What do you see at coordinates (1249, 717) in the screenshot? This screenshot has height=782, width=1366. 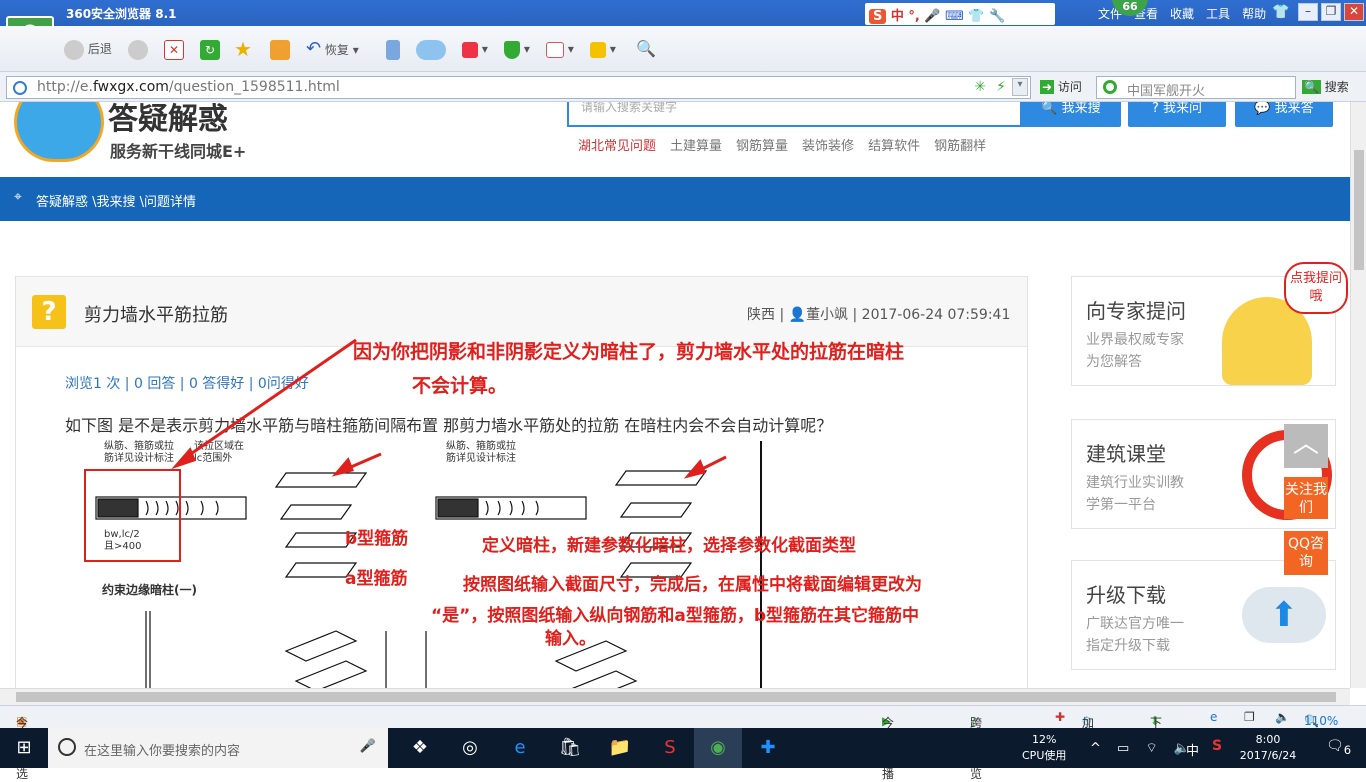 I see `window-icon: ❐` at bounding box center [1249, 717].